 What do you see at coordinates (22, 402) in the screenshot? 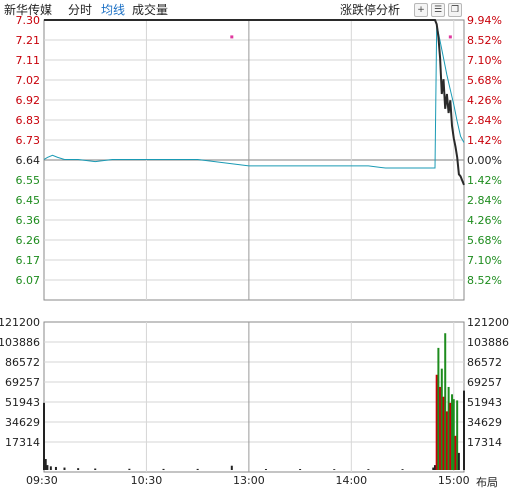
I see `volume-tick-label: 51943` at bounding box center [22, 402].